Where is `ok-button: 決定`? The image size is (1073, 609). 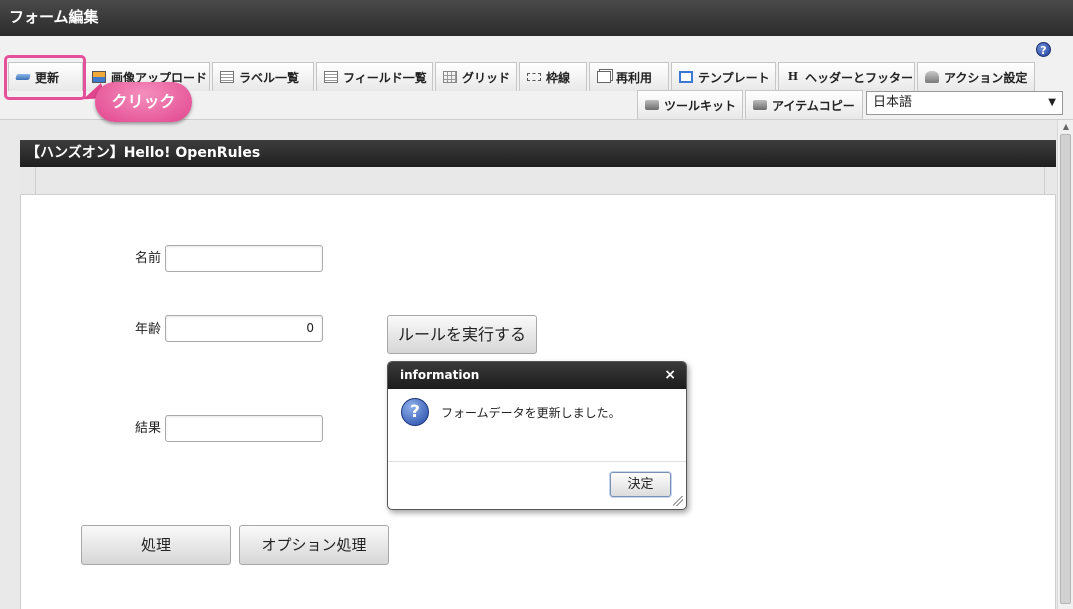 ok-button: 決定 is located at coordinates (640, 484).